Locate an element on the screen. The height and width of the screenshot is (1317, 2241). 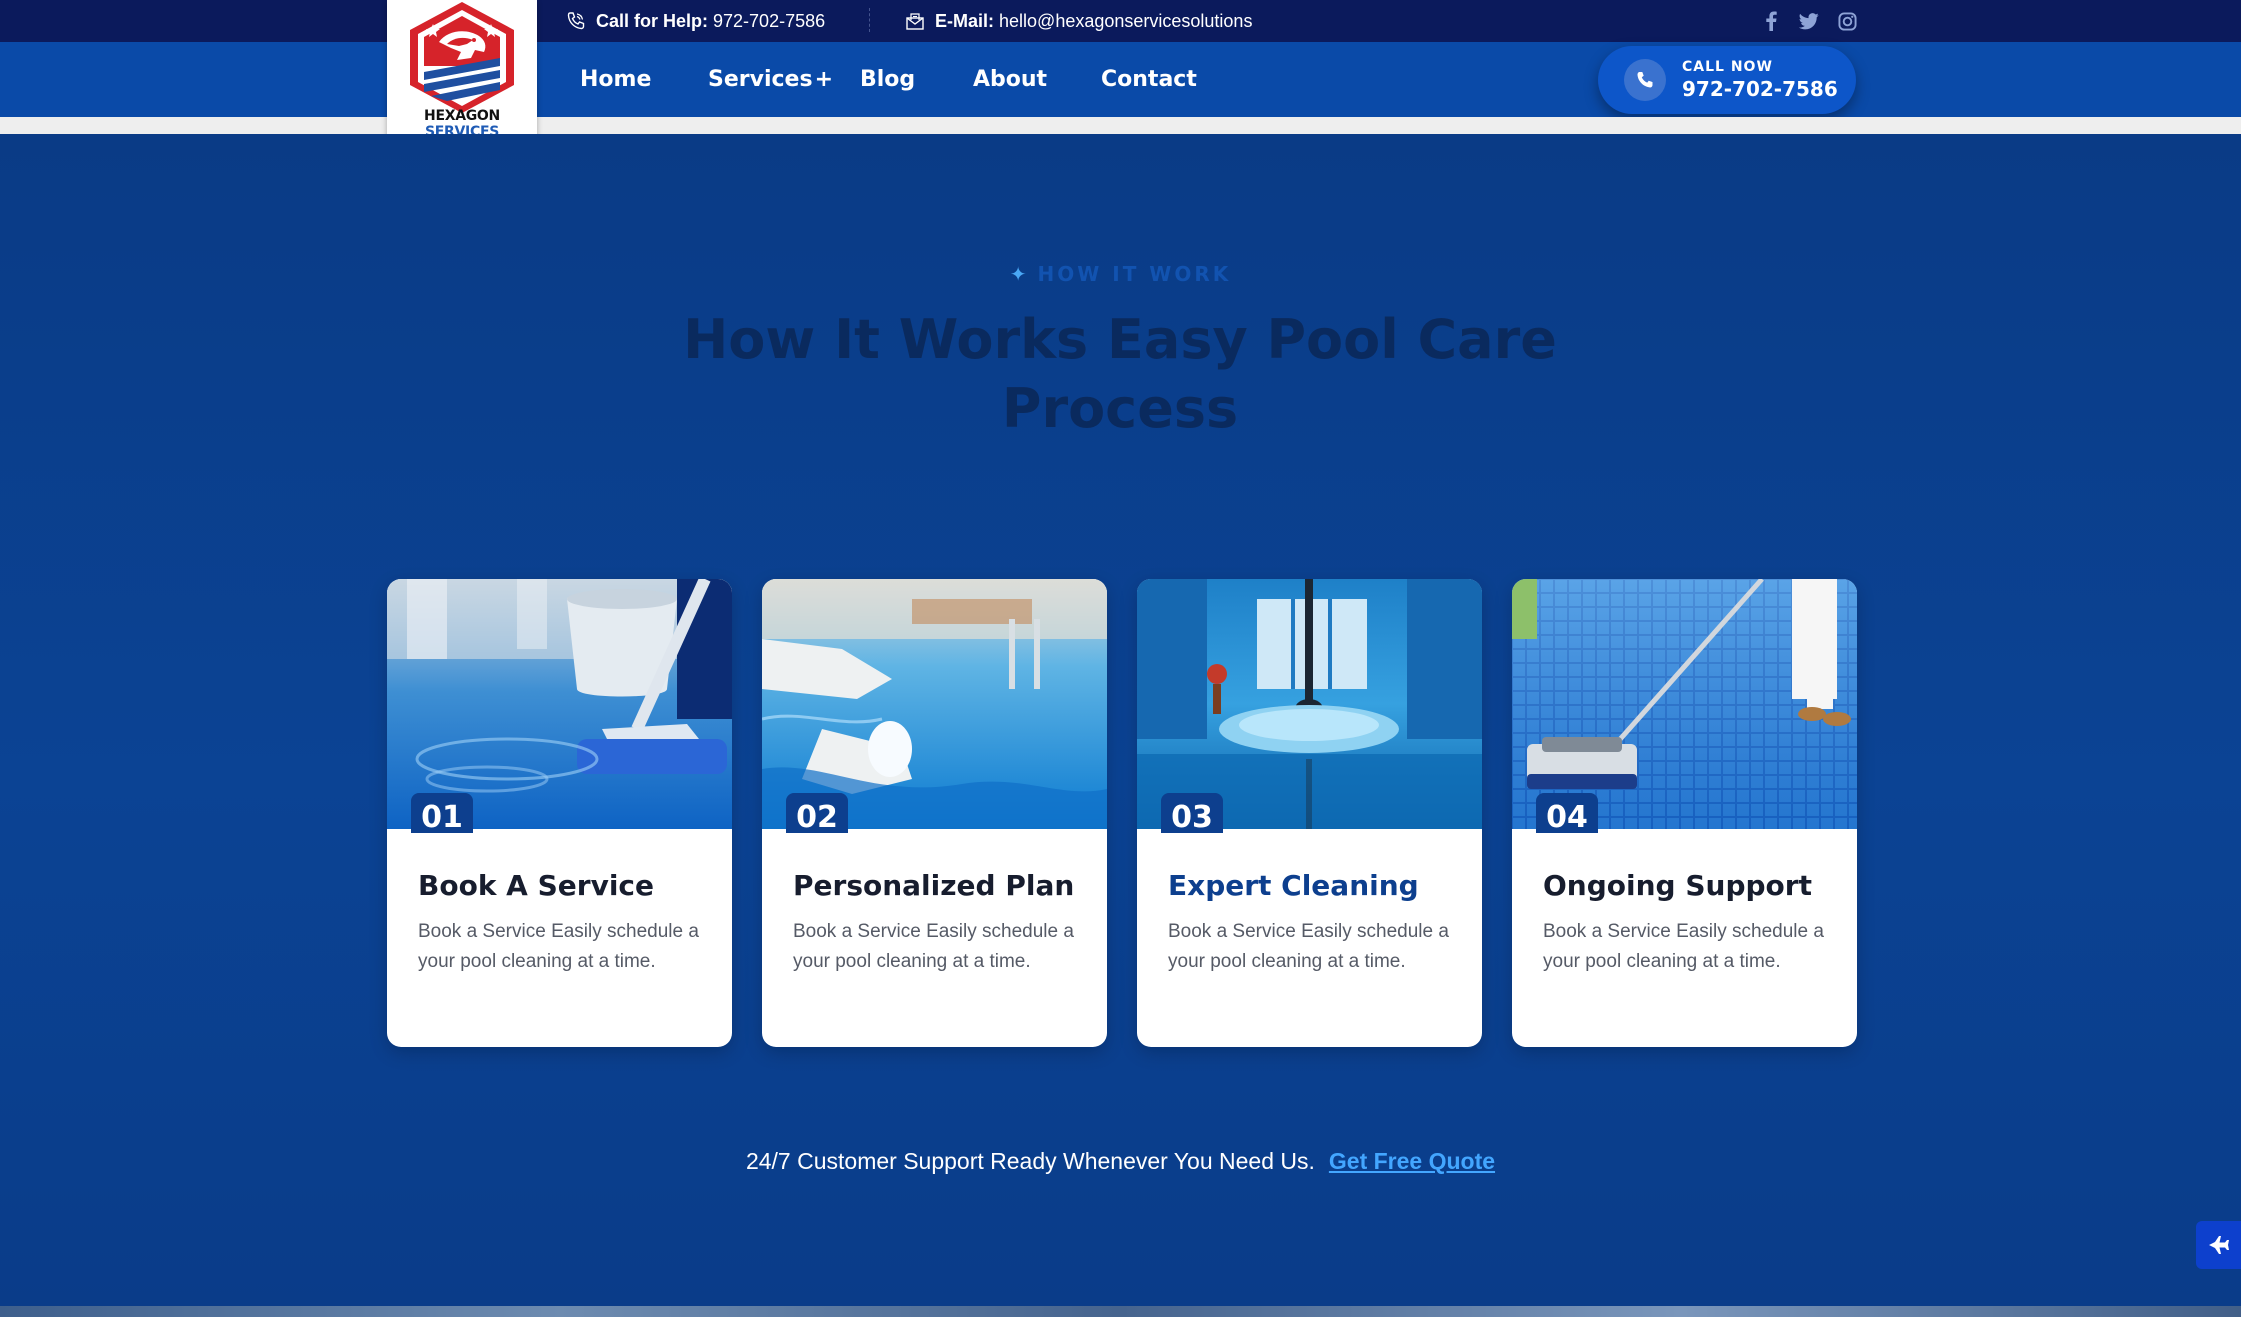
nav-home-label: Home is located at coordinates (616, 79).